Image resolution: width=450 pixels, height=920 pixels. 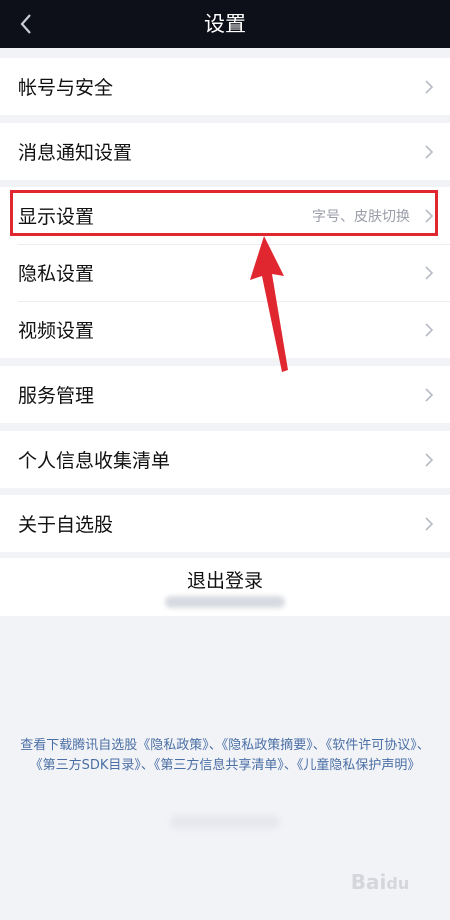 I want to click on settings-item-about: 关于自选股, so click(x=225, y=523).